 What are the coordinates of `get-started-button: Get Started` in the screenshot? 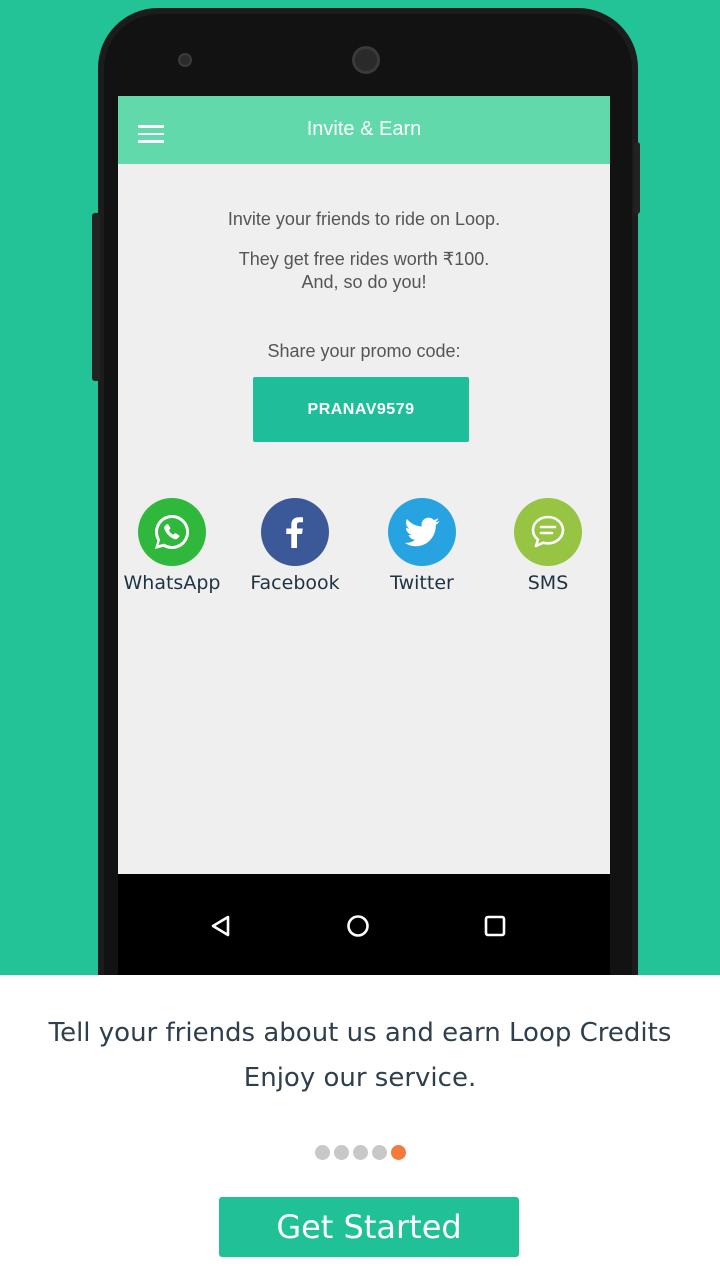 It's located at (369, 1227).